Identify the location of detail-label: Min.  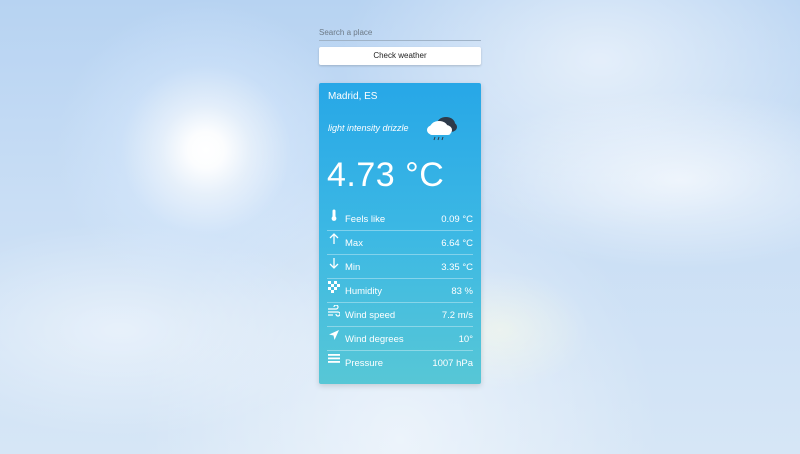
(353, 267).